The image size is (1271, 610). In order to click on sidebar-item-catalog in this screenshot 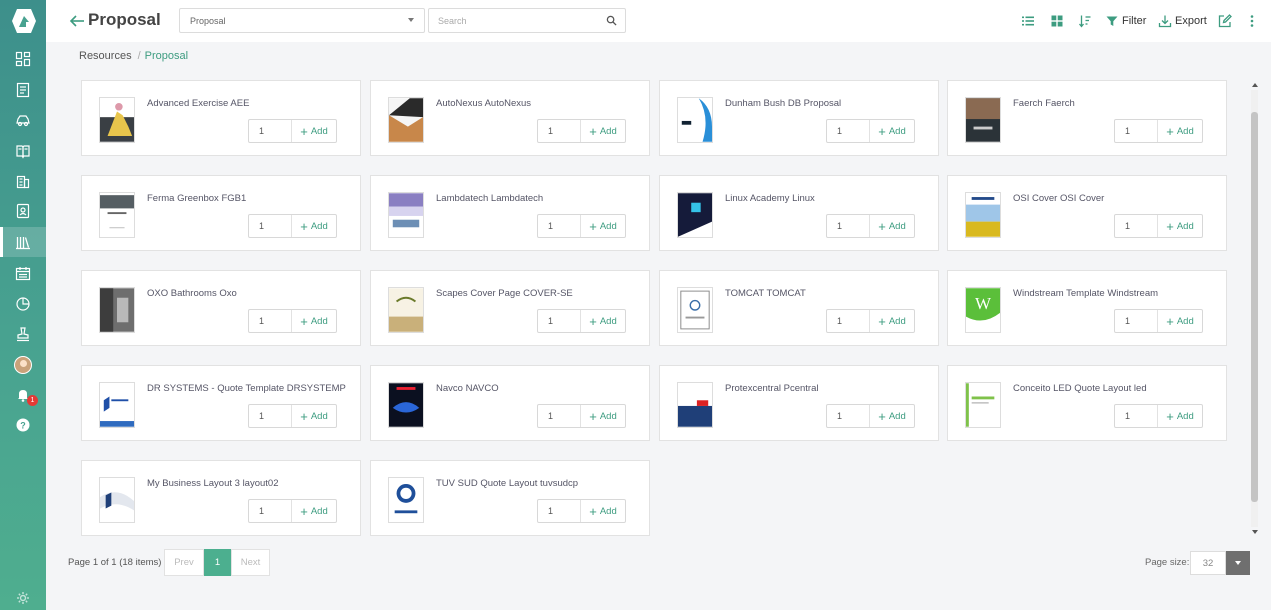, I will do `click(23, 151)`.